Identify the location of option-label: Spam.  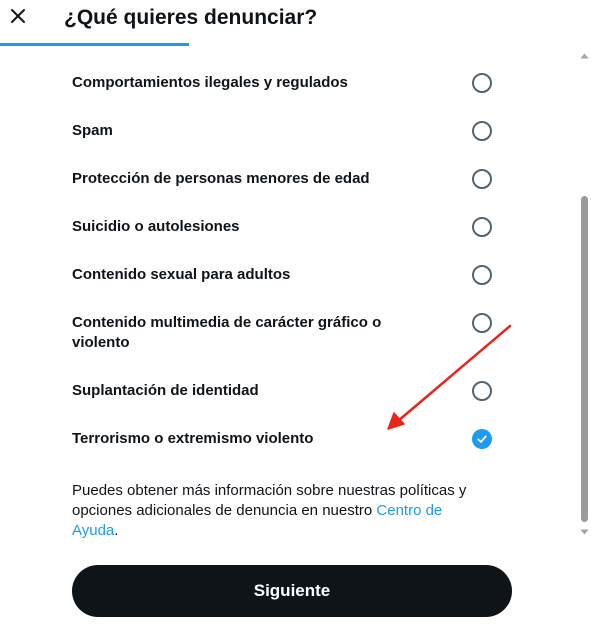
(92, 130).